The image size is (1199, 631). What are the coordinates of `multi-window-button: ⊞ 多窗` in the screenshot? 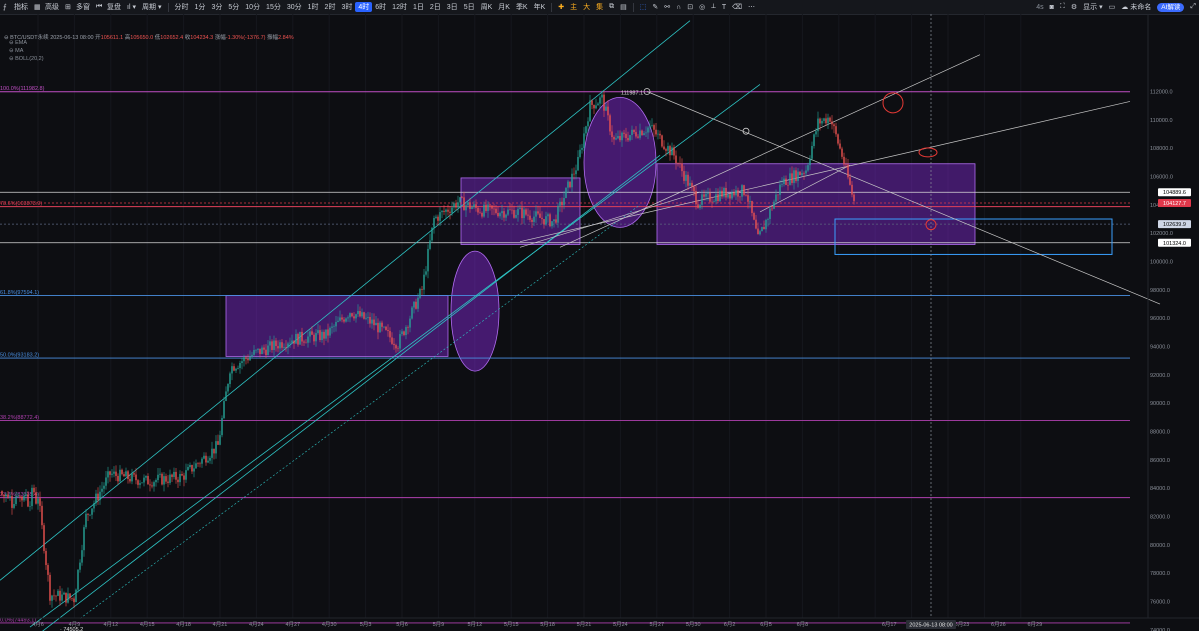 It's located at (77, 7).